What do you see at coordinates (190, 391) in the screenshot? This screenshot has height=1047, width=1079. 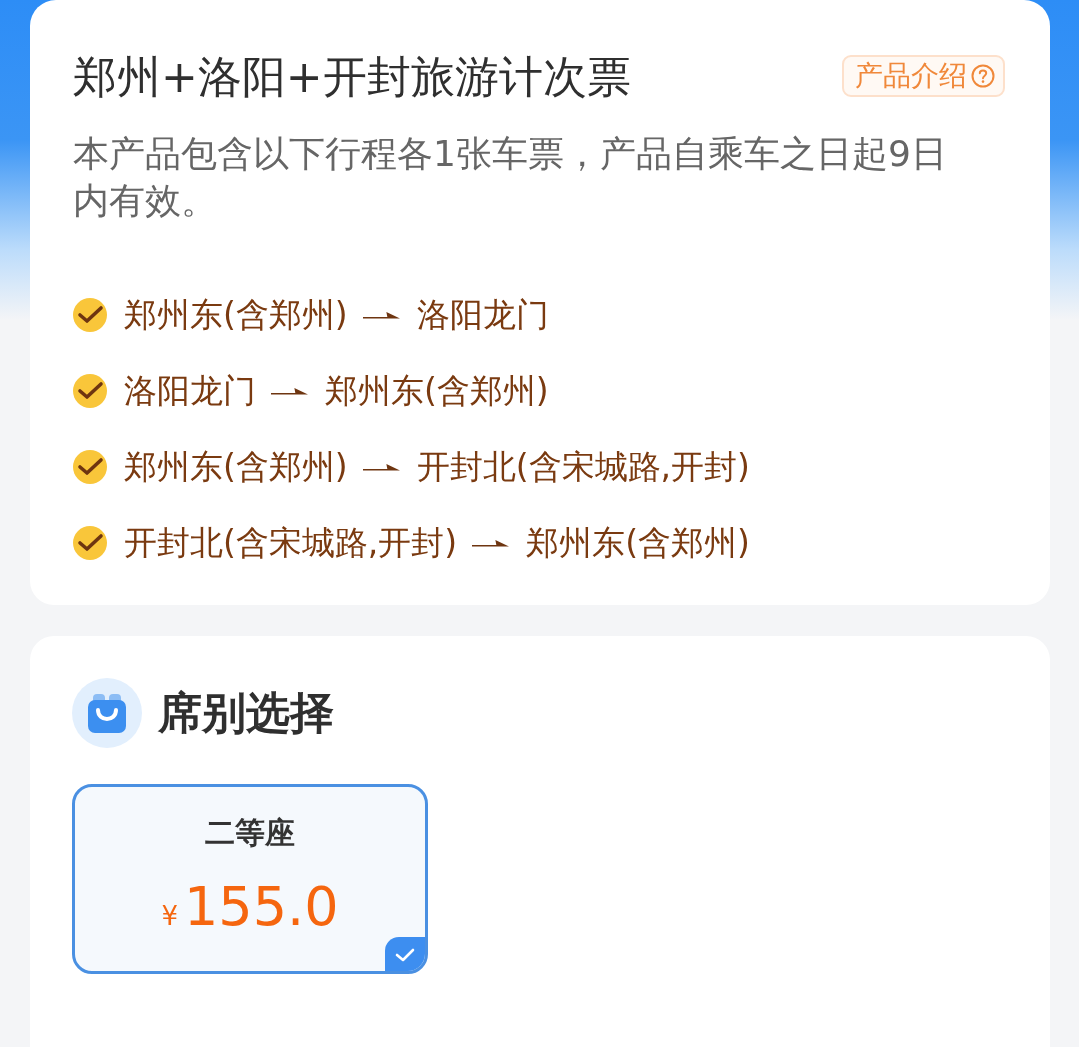 I see `departure-station: 洛阳龙门` at bounding box center [190, 391].